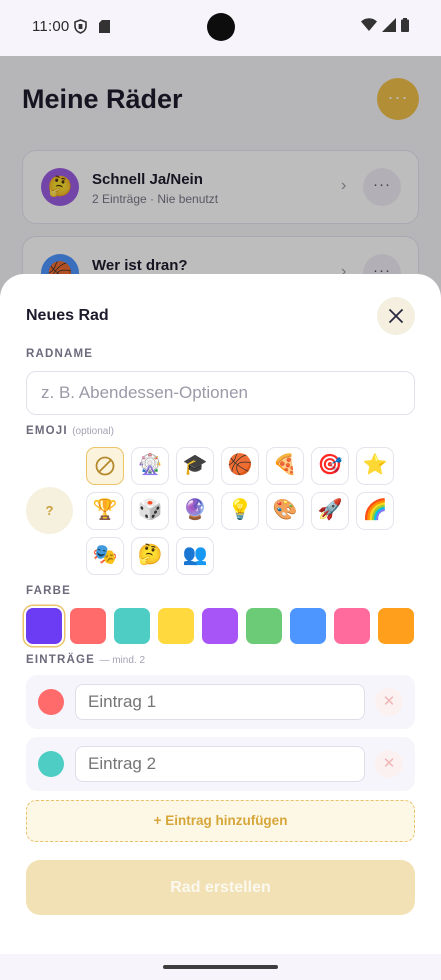 This screenshot has width=441, height=980. What do you see at coordinates (220, 393) in the screenshot?
I see `wheel-name-input` at bounding box center [220, 393].